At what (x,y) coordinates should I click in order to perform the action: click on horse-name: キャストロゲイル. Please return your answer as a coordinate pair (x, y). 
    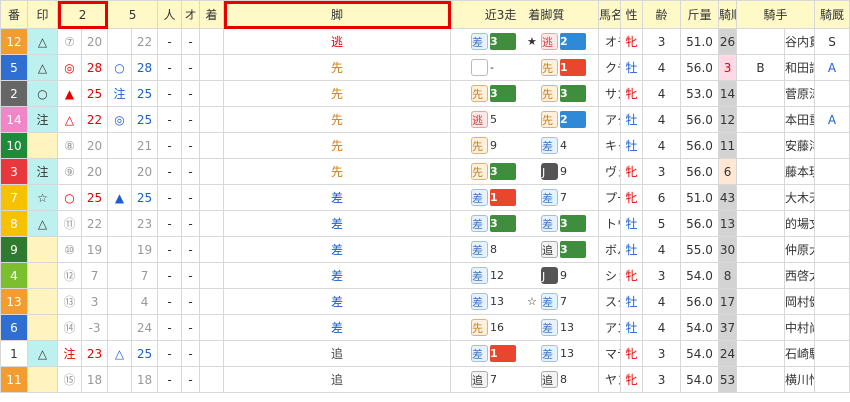
    Looking at the image, I should click on (610, 145).